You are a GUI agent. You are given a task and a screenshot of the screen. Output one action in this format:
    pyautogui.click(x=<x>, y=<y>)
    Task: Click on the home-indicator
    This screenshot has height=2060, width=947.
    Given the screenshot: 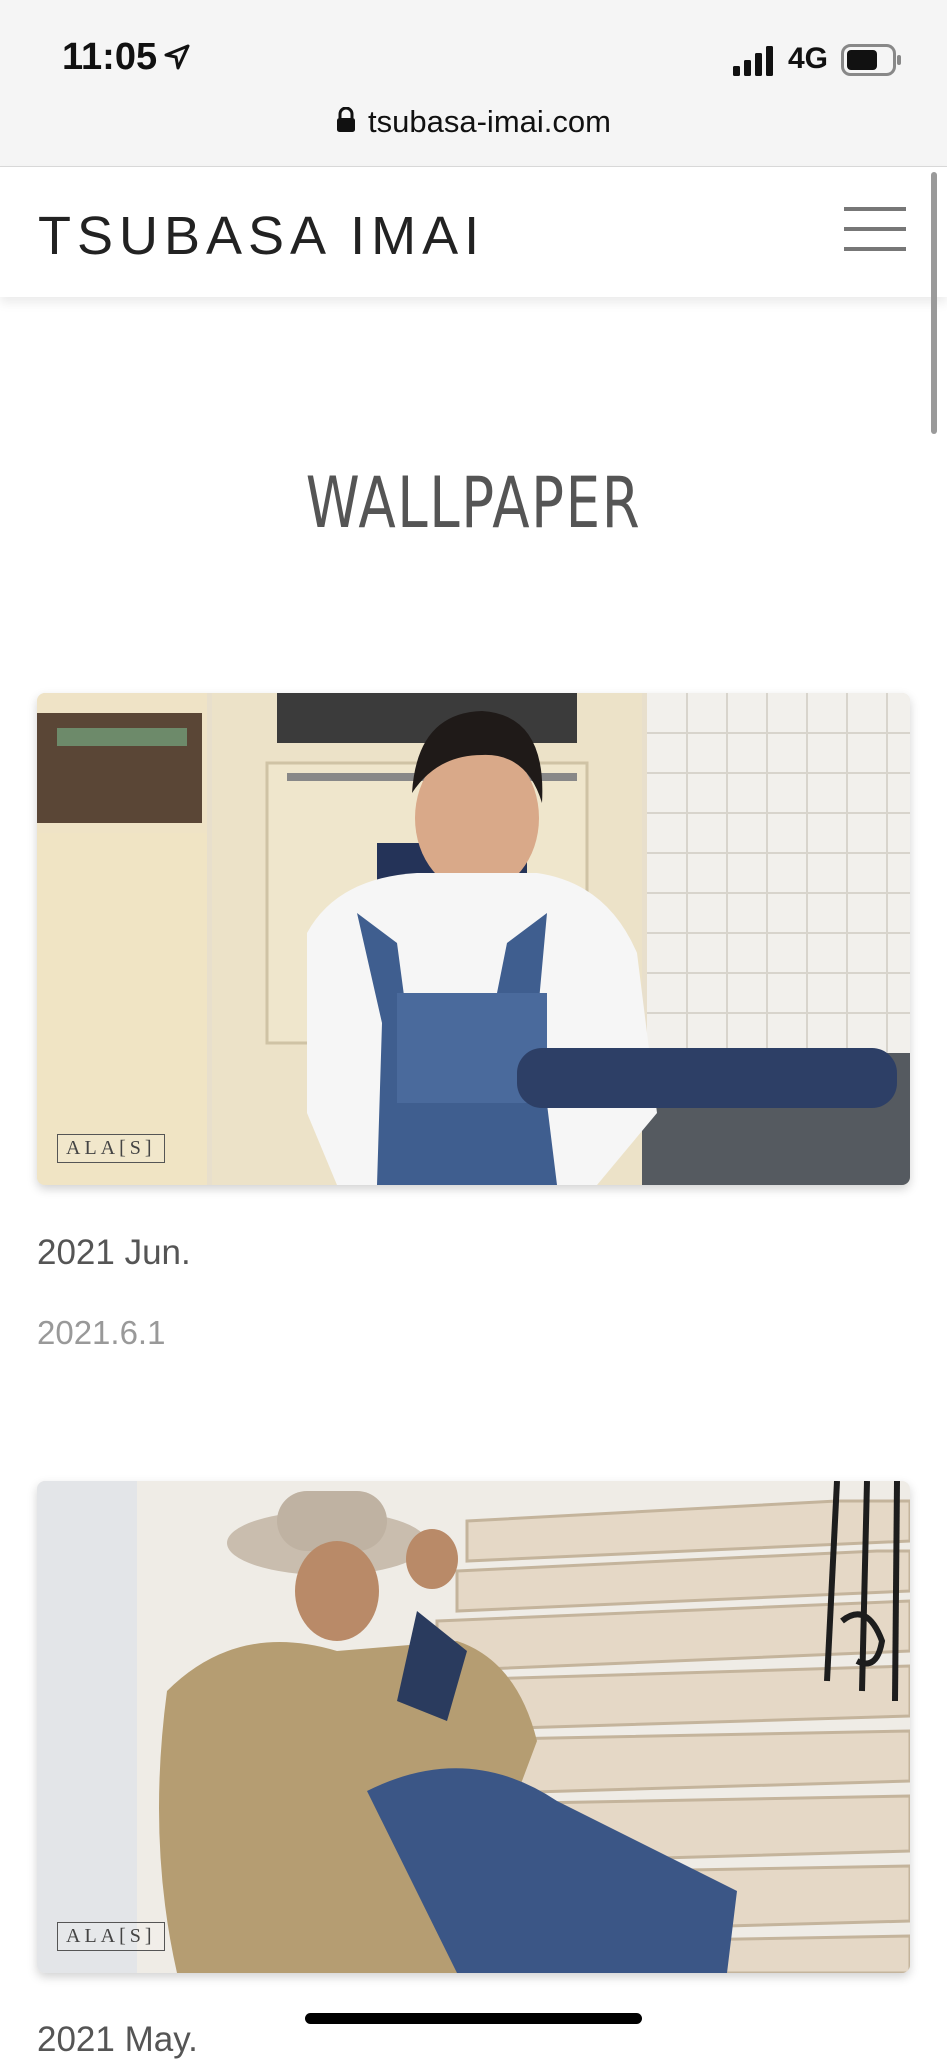 What is the action you would take?
    pyautogui.click(x=473, y=2018)
    